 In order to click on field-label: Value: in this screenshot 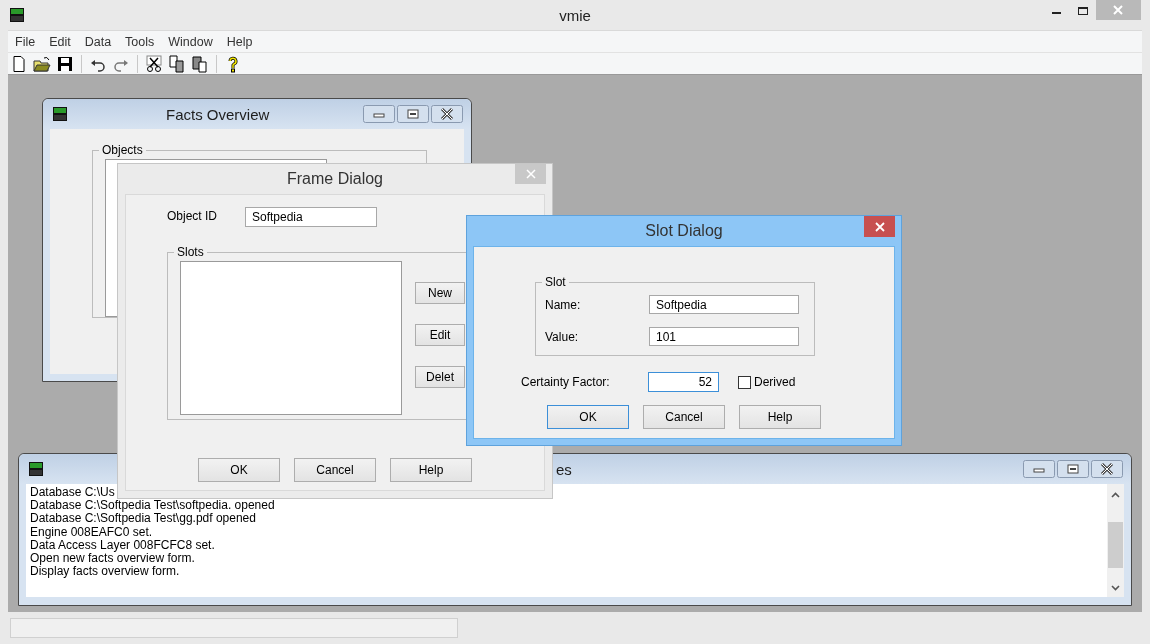, I will do `click(562, 336)`.